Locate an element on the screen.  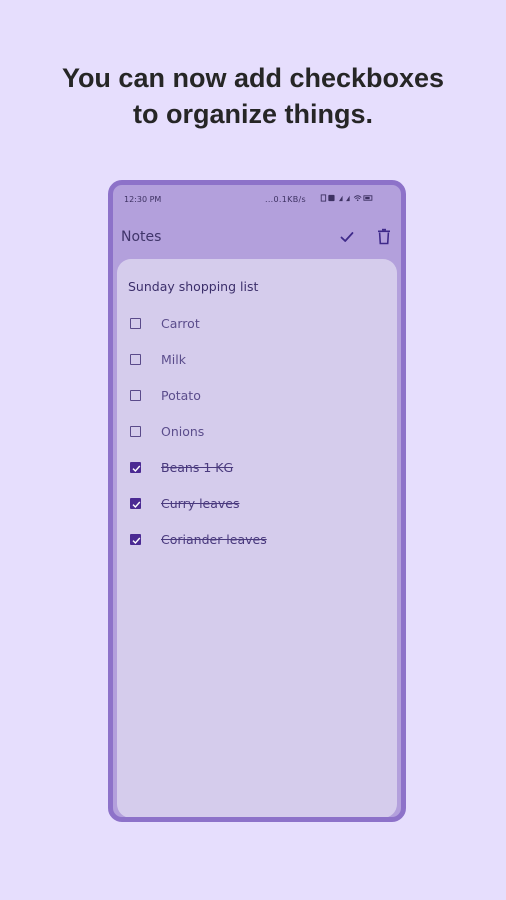
checklist-item-label: Milk is located at coordinates (173, 359).